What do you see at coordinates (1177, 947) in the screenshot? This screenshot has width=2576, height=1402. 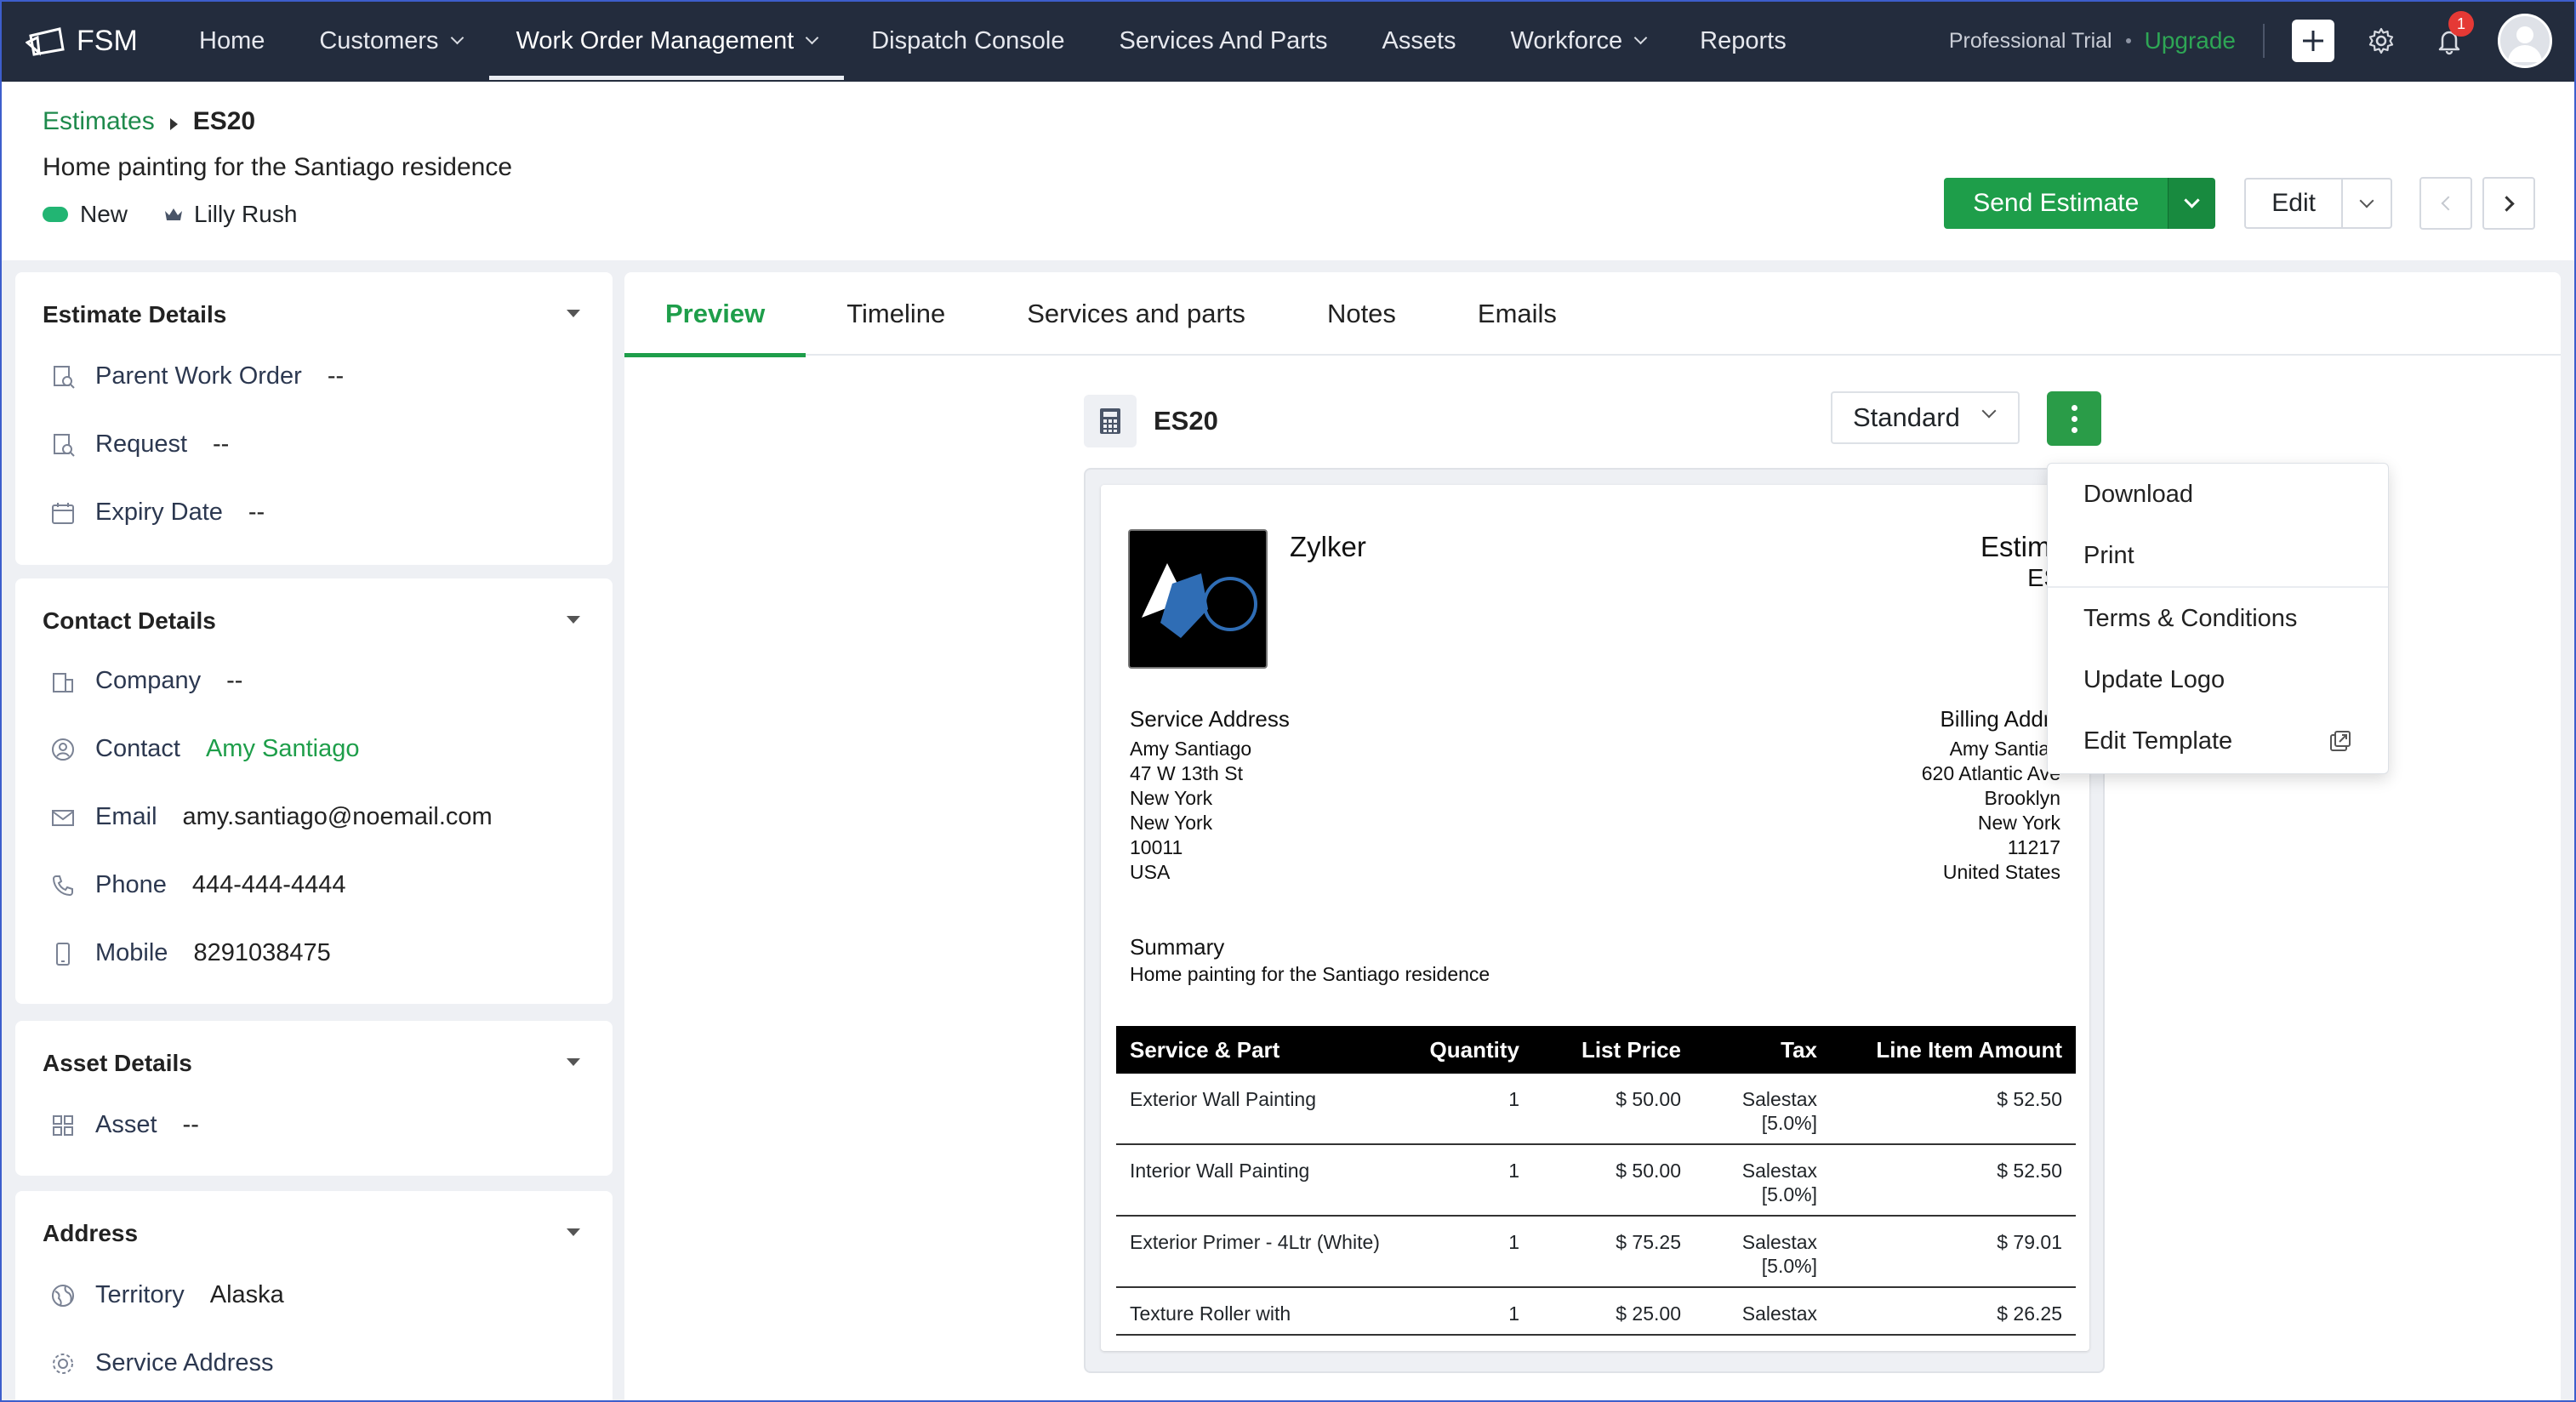 I see `summary-heading: Summary` at bounding box center [1177, 947].